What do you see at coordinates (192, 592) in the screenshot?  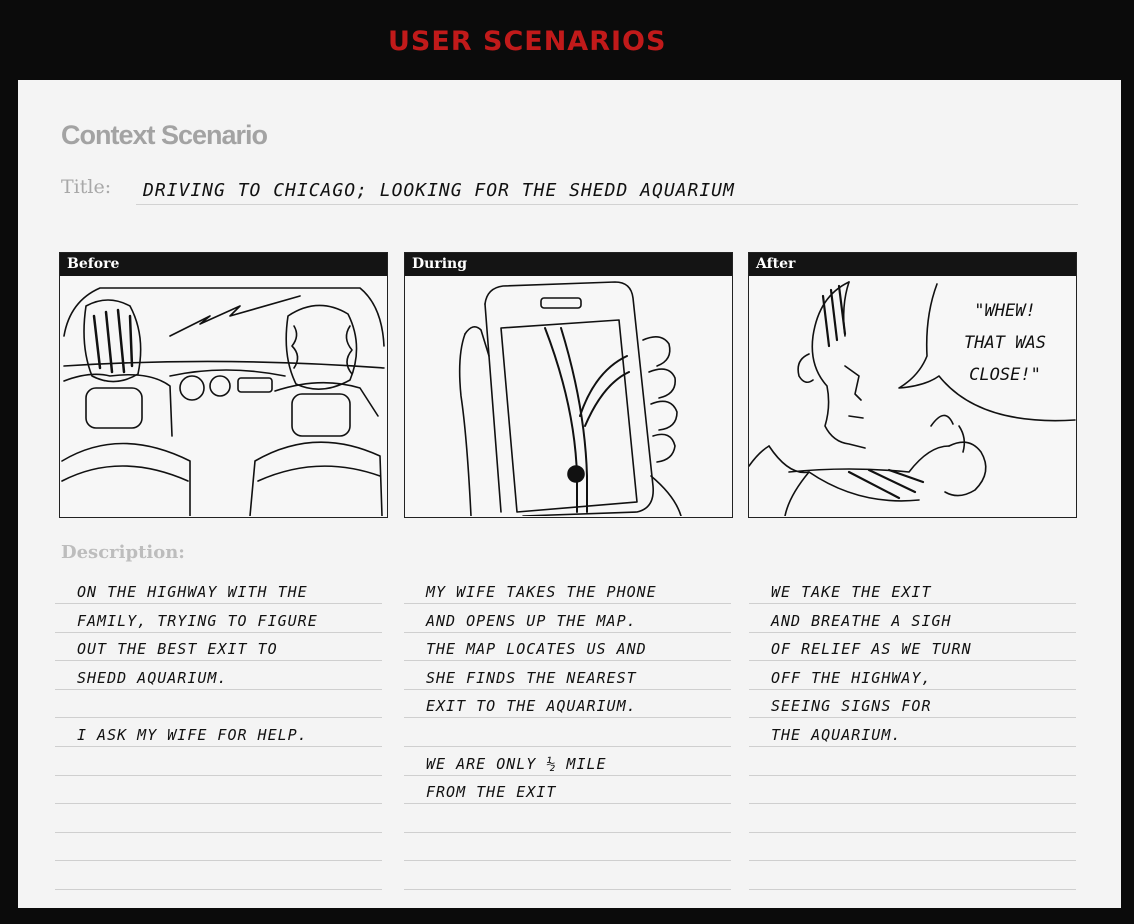 I see `description-line: ON THE HIGHWAY WITH THE` at bounding box center [192, 592].